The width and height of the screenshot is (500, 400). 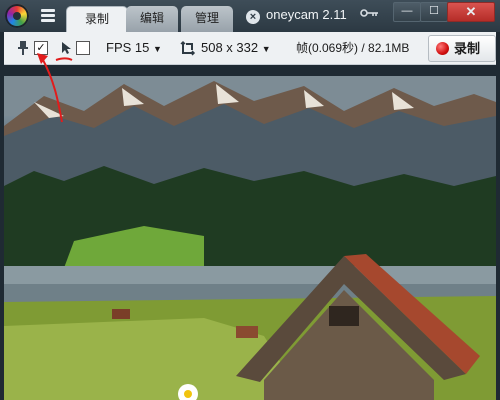 I want to click on annotation-arrow-overlay, so click(x=55, y=88).